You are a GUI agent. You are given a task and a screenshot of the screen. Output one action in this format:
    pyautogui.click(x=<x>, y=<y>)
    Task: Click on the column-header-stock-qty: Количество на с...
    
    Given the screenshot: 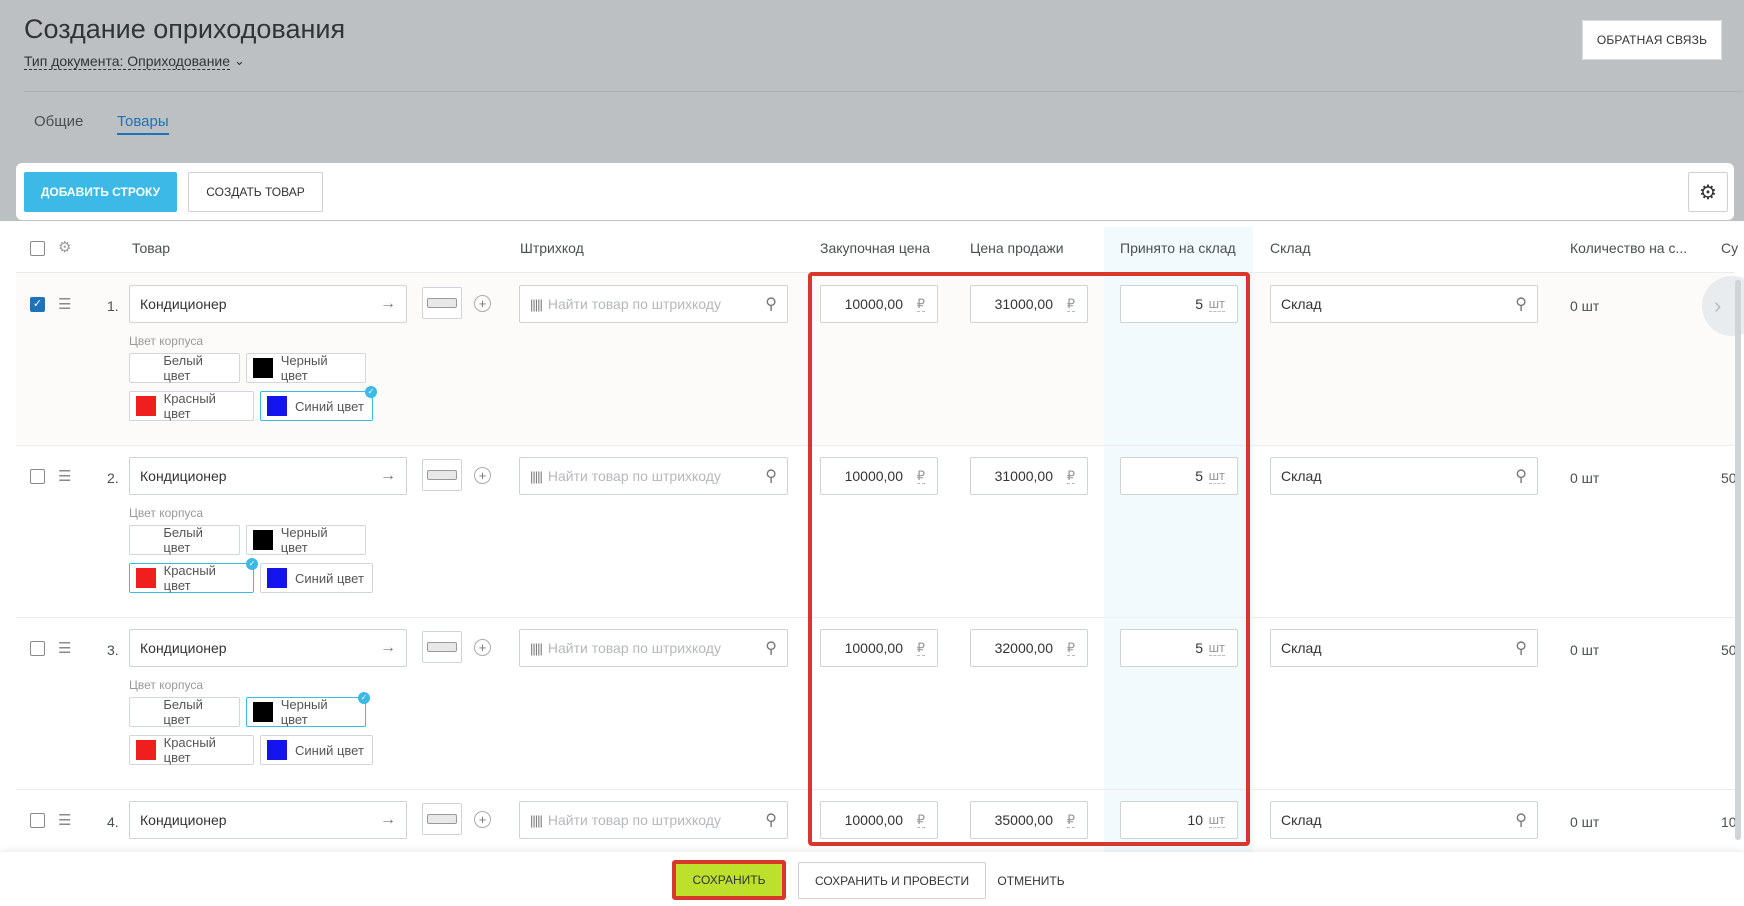 What is the action you would take?
    pyautogui.click(x=1629, y=248)
    